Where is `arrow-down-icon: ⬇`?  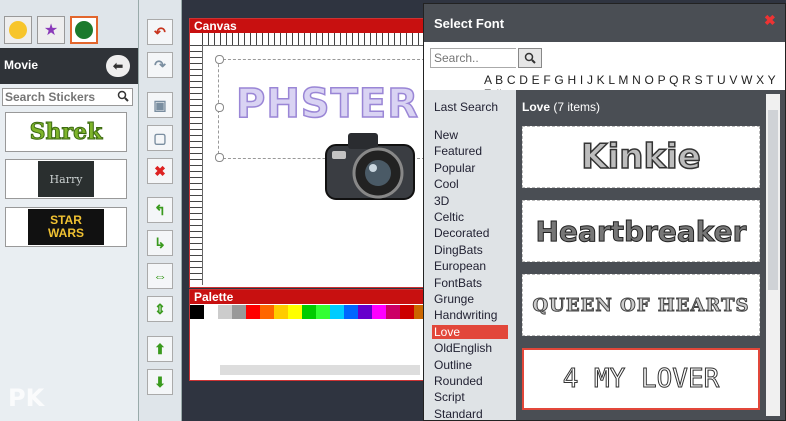
arrow-down-icon: ⬇ is located at coordinates (160, 381).